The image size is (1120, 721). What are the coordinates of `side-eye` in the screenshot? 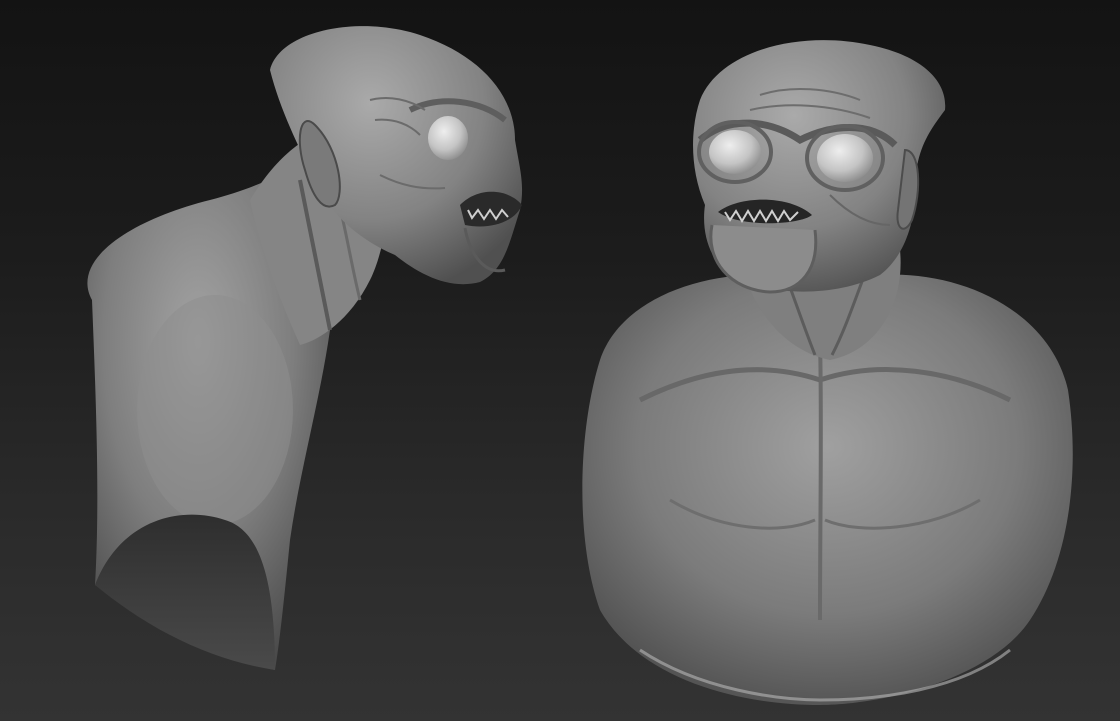 It's located at (448, 138).